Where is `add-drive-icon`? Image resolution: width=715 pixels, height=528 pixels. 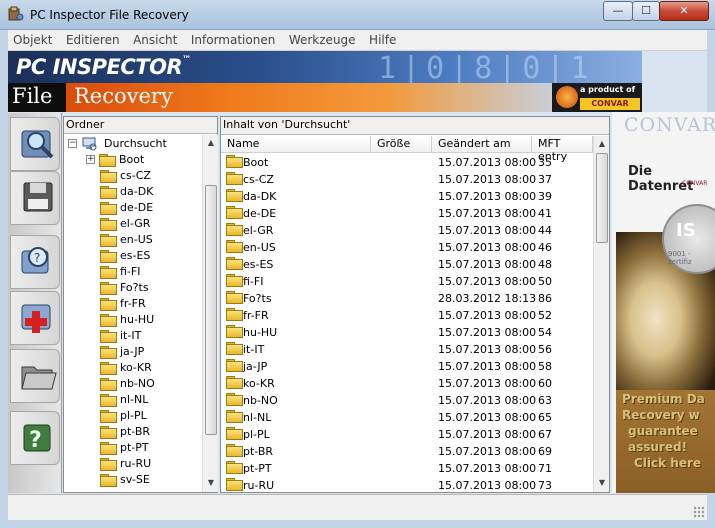 add-drive-icon is located at coordinates (38, 317).